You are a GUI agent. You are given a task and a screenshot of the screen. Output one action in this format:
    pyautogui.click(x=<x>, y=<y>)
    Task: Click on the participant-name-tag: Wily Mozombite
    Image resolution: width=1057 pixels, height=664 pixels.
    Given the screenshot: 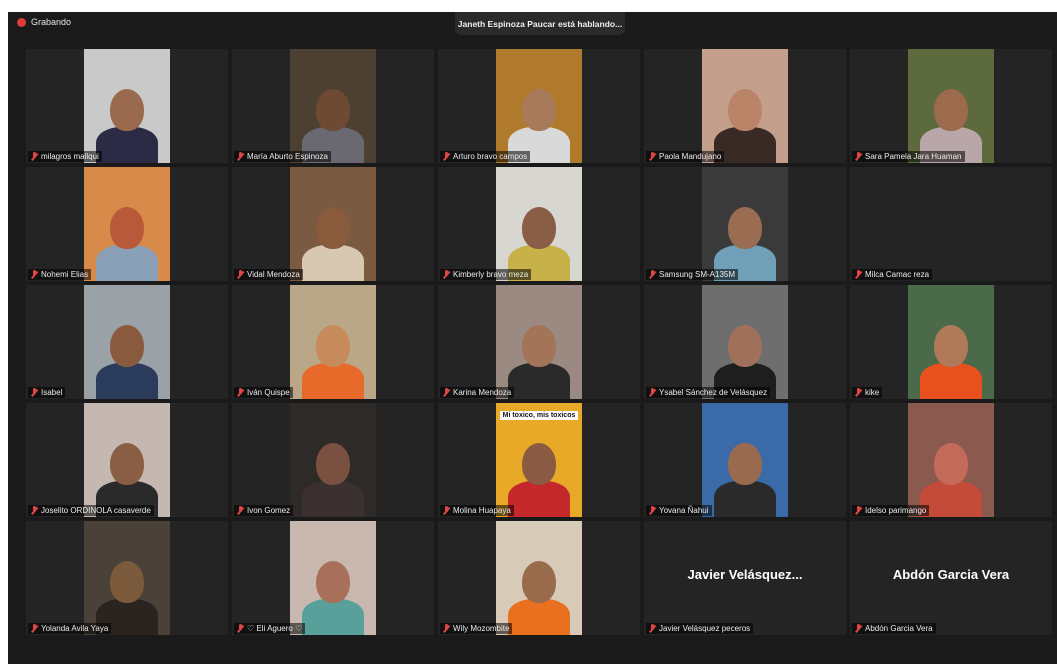 What is the action you would take?
    pyautogui.click(x=476, y=628)
    